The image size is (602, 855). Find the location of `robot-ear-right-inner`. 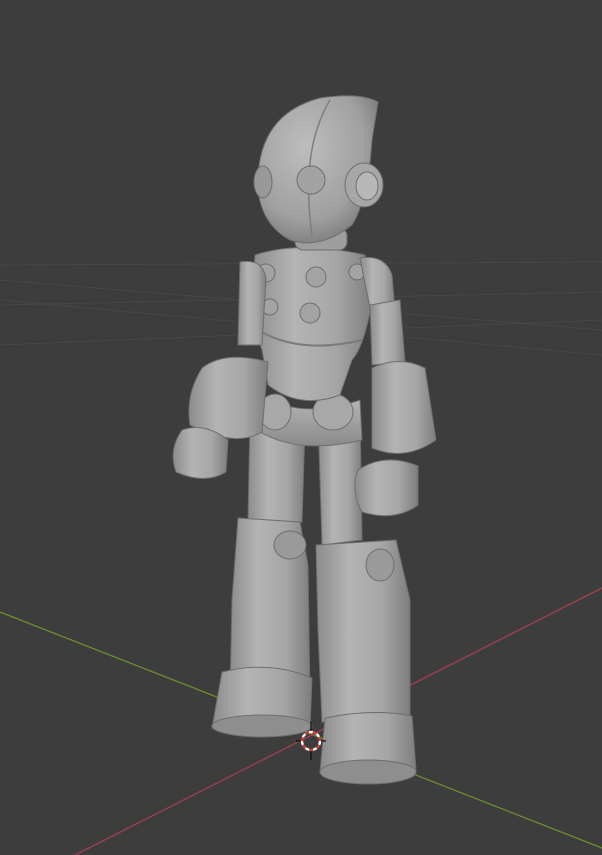

robot-ear-right-inner is located at coordinates (367, 186).